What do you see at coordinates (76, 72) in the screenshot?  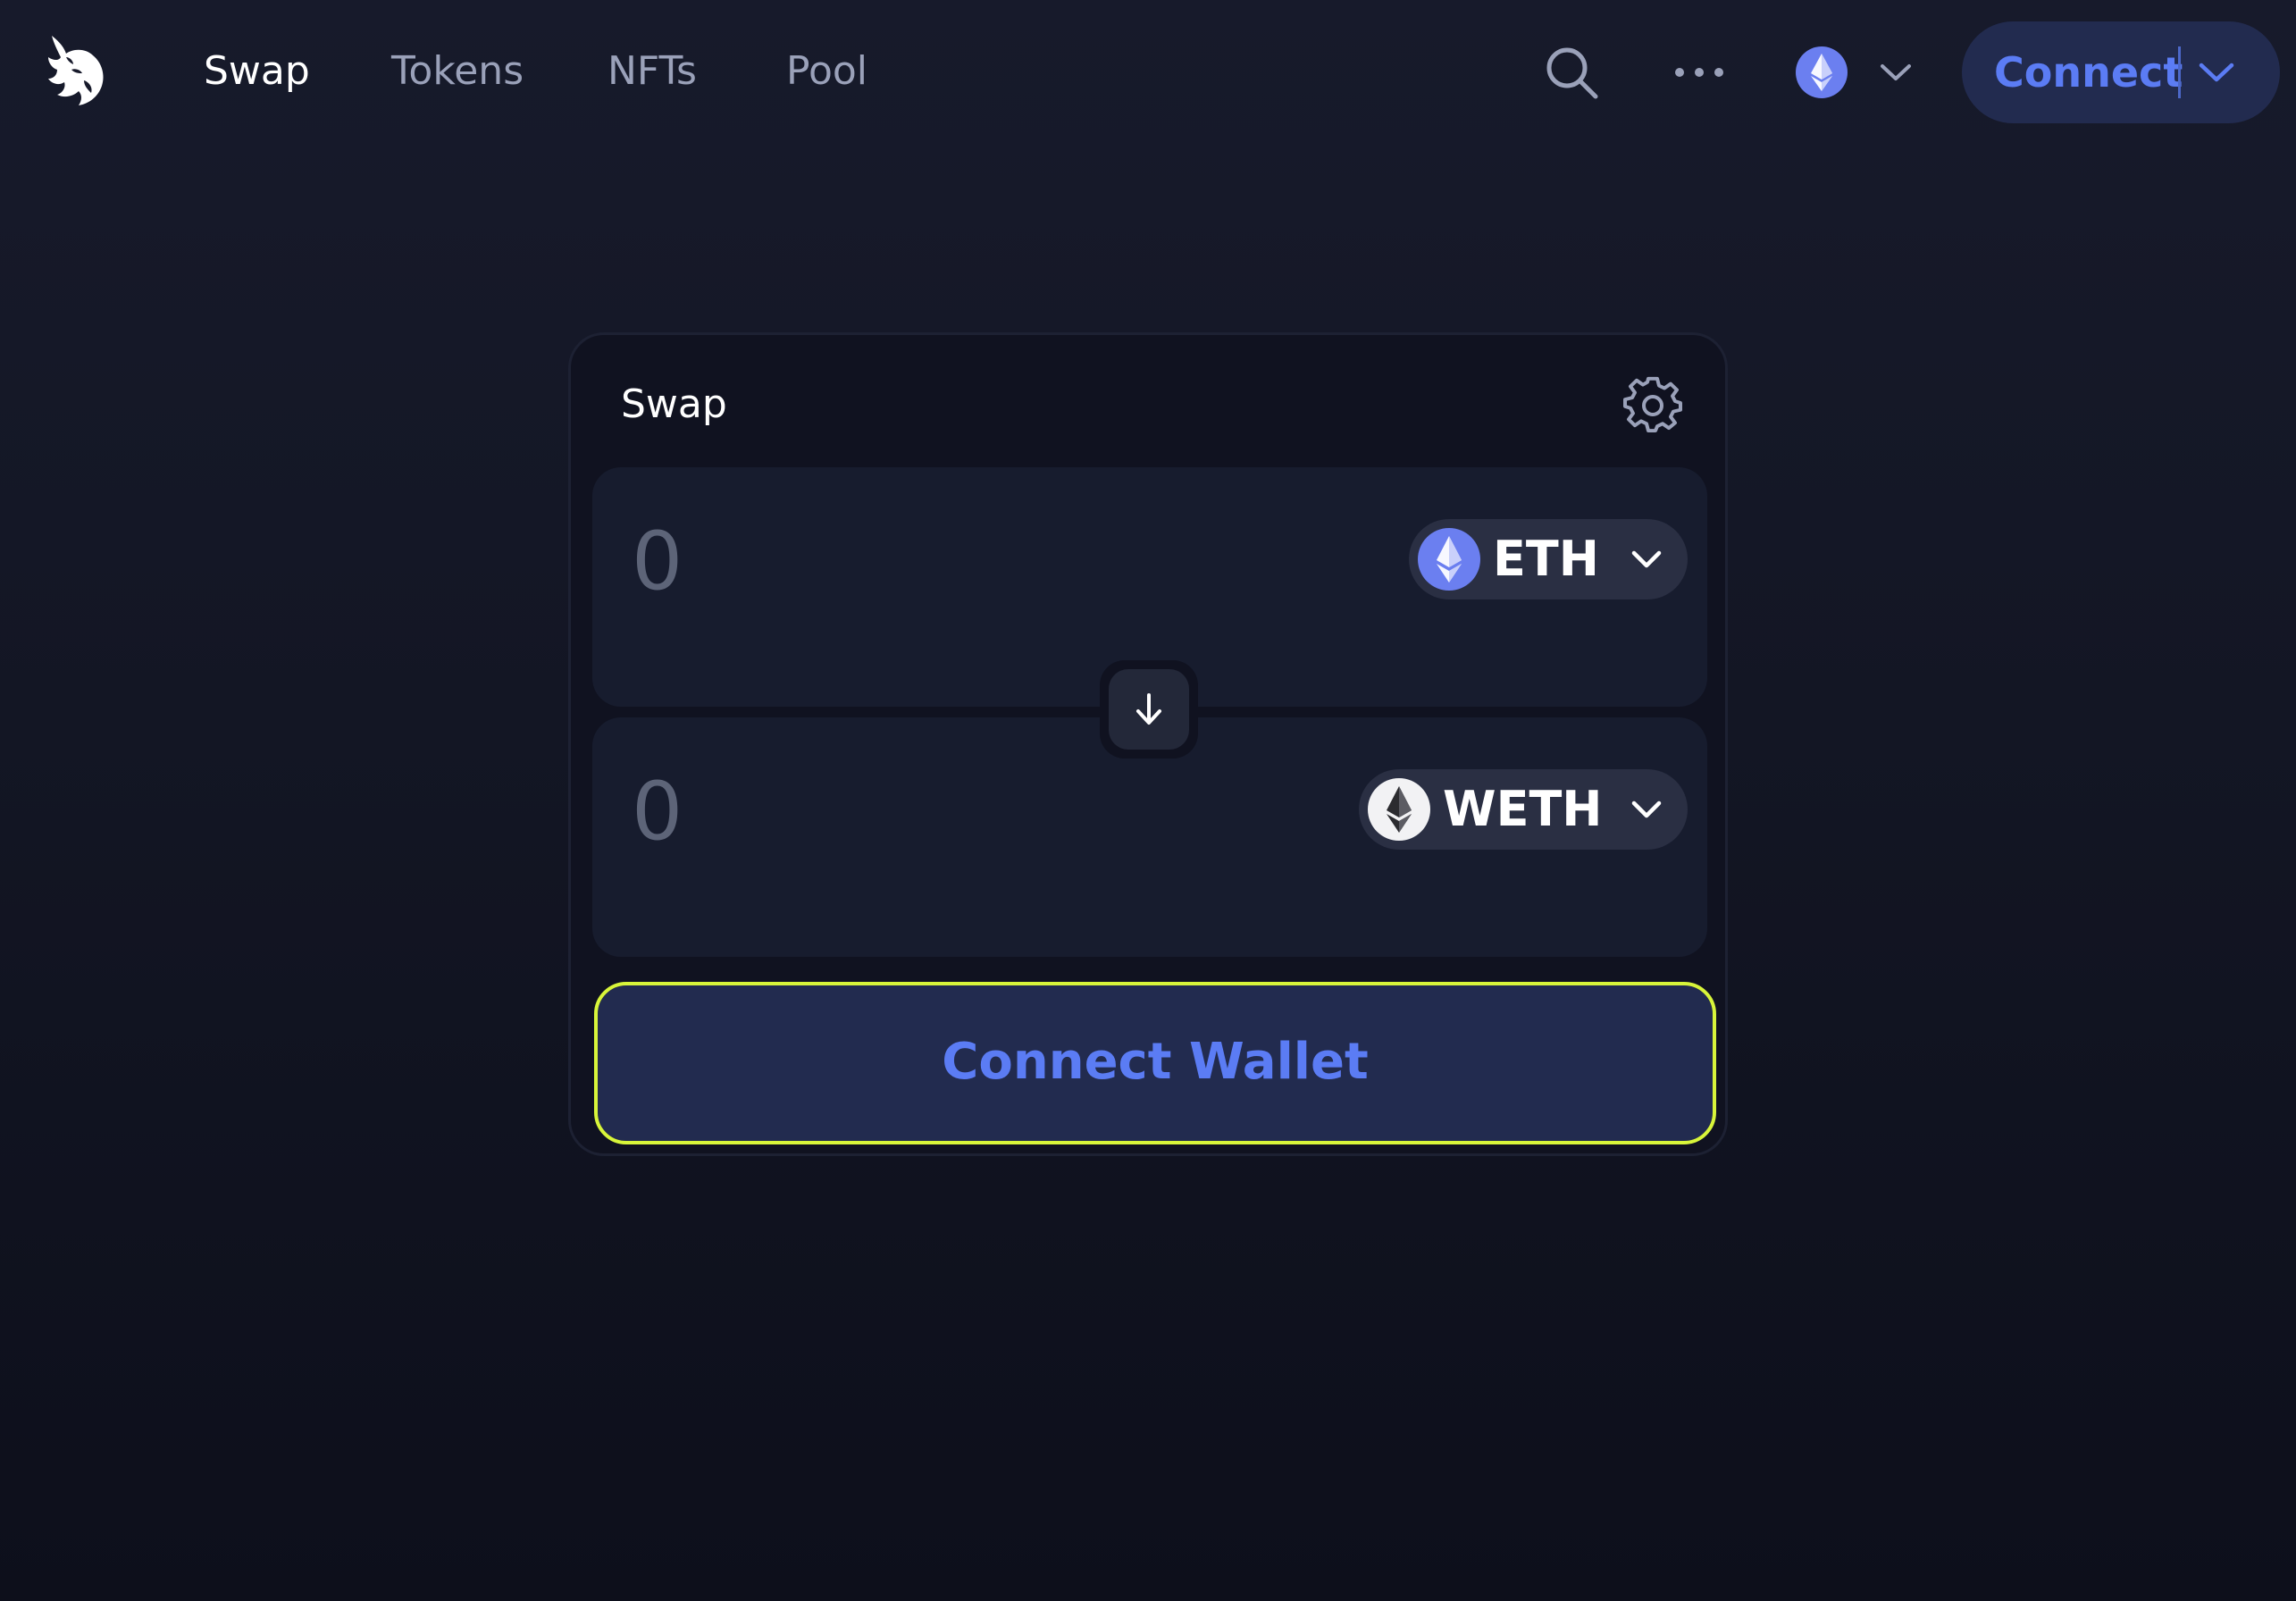 I see `uniswap-logo-icon` at bounding box center [76, 72].